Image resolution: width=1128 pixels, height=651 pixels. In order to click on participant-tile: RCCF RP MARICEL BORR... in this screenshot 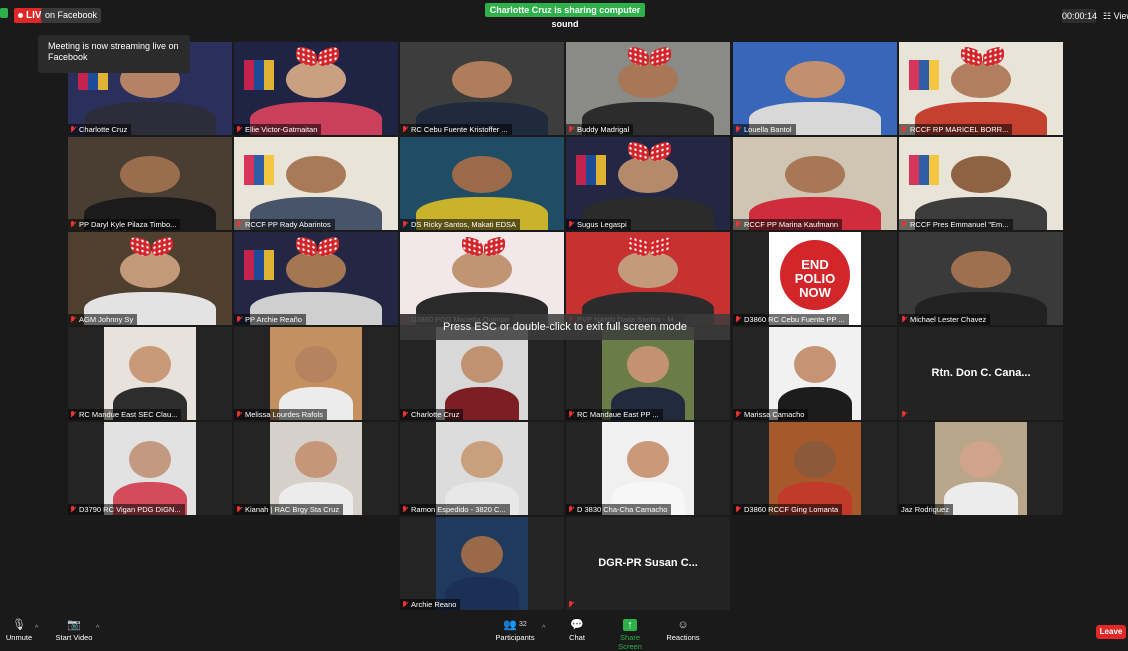, I will do `click(981, 88)`.